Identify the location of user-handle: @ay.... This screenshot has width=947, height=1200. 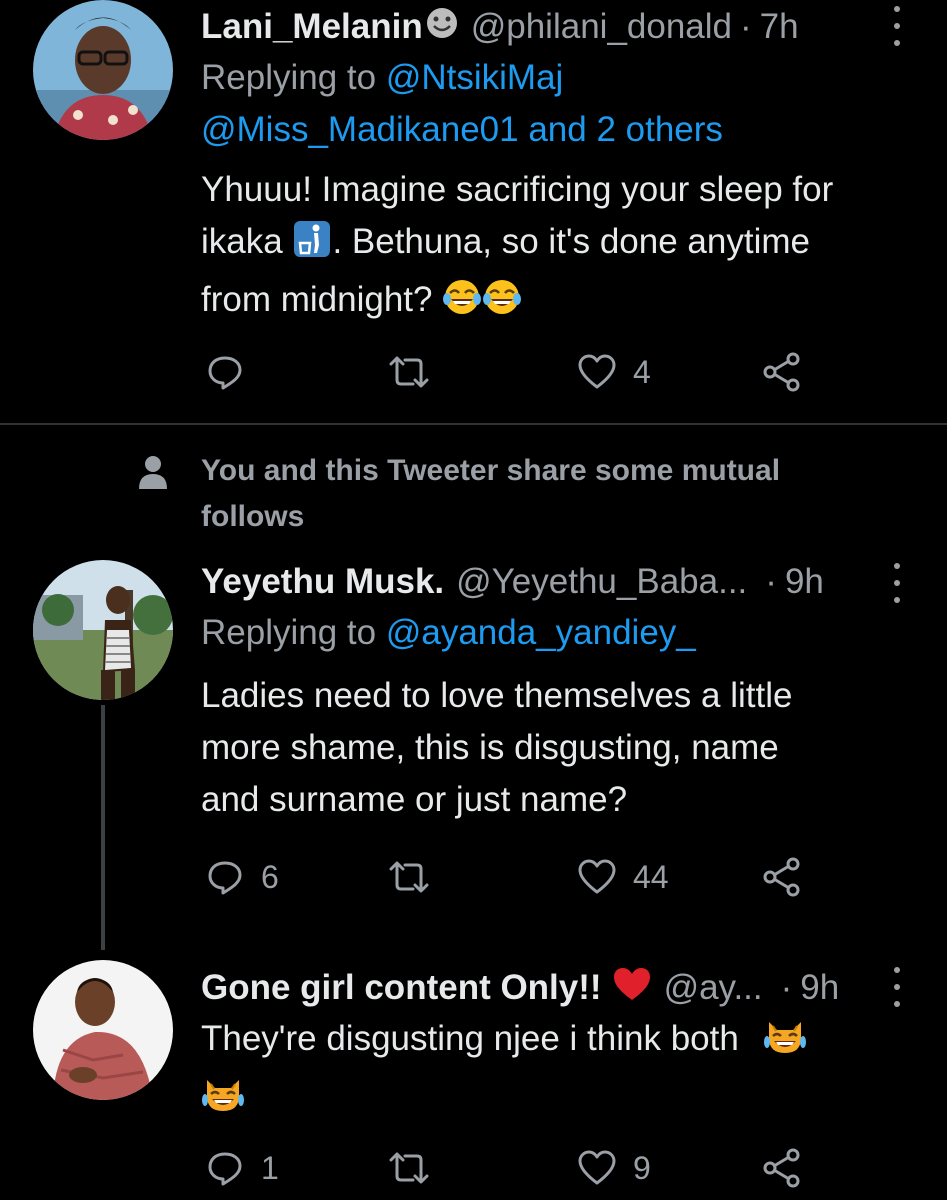
(713, 988).